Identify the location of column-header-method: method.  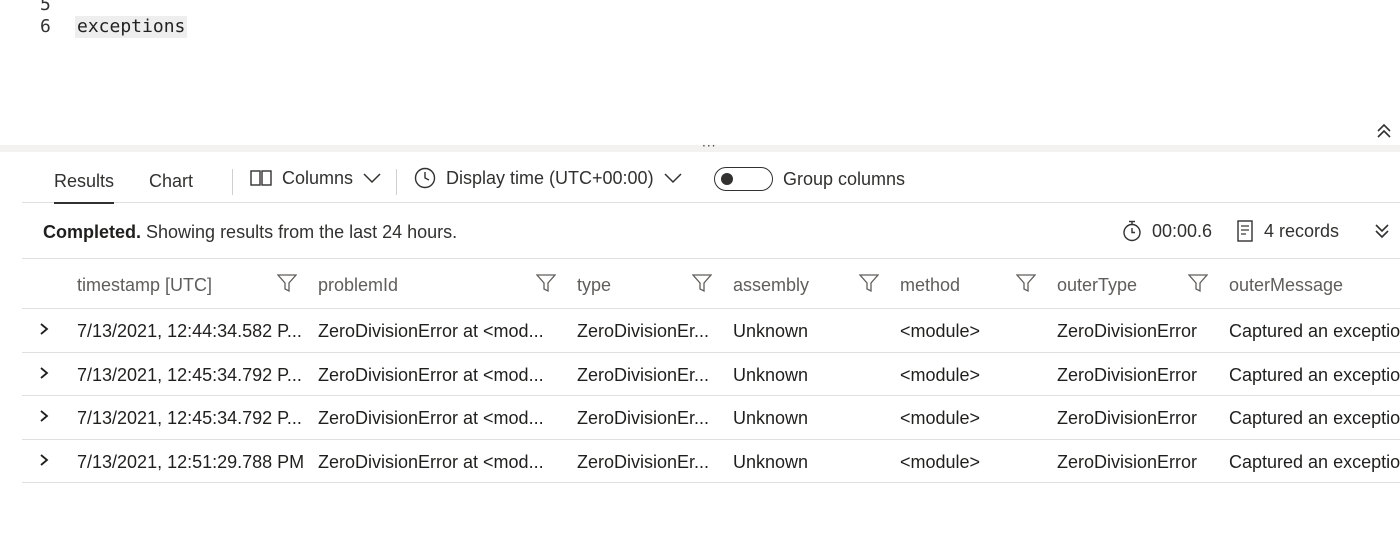
(930, 284).